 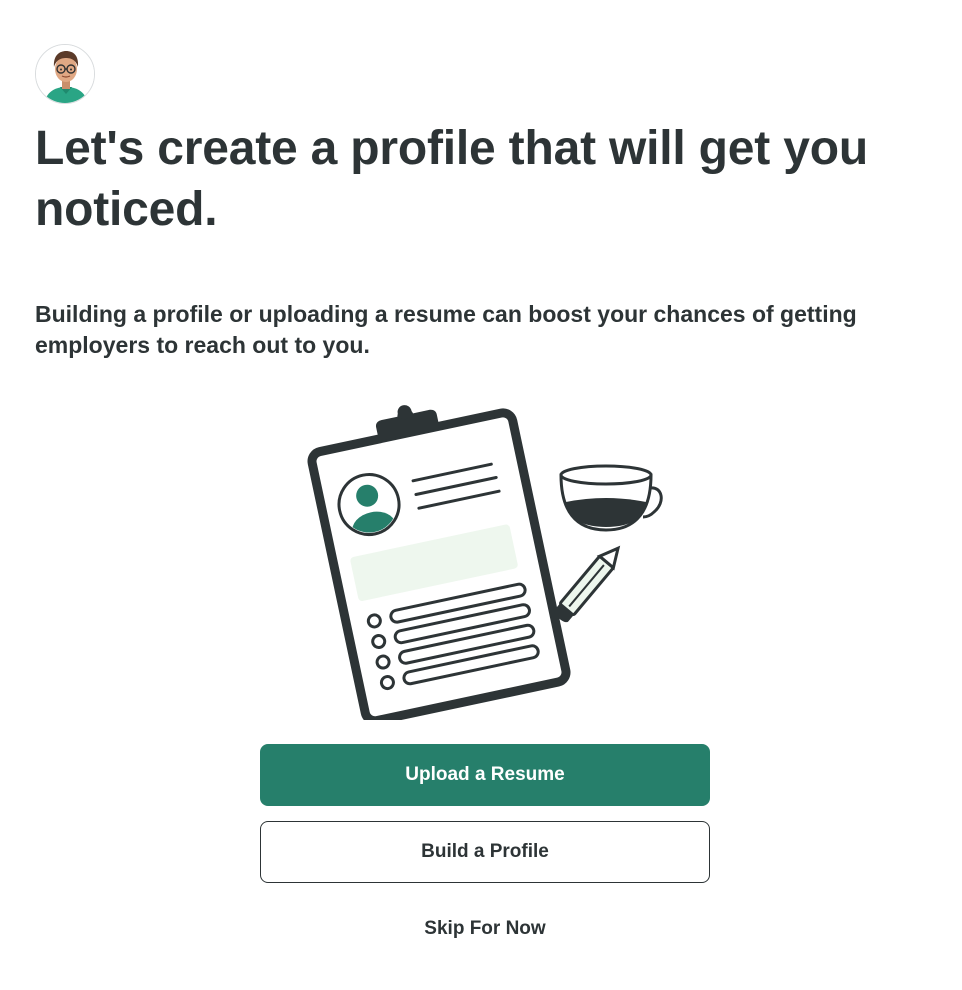 I want to click on skip-for-now-link: Skip For Now, so click(x=485, y=929).